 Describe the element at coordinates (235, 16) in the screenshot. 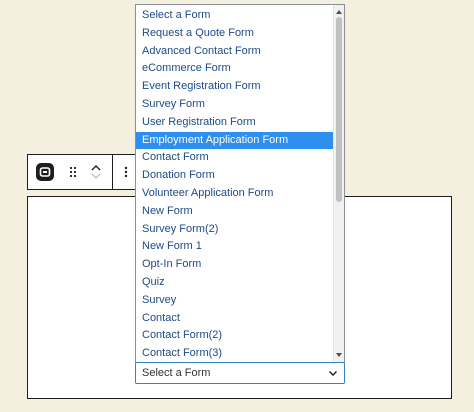

I see `form-option: Select a Form` at that location.